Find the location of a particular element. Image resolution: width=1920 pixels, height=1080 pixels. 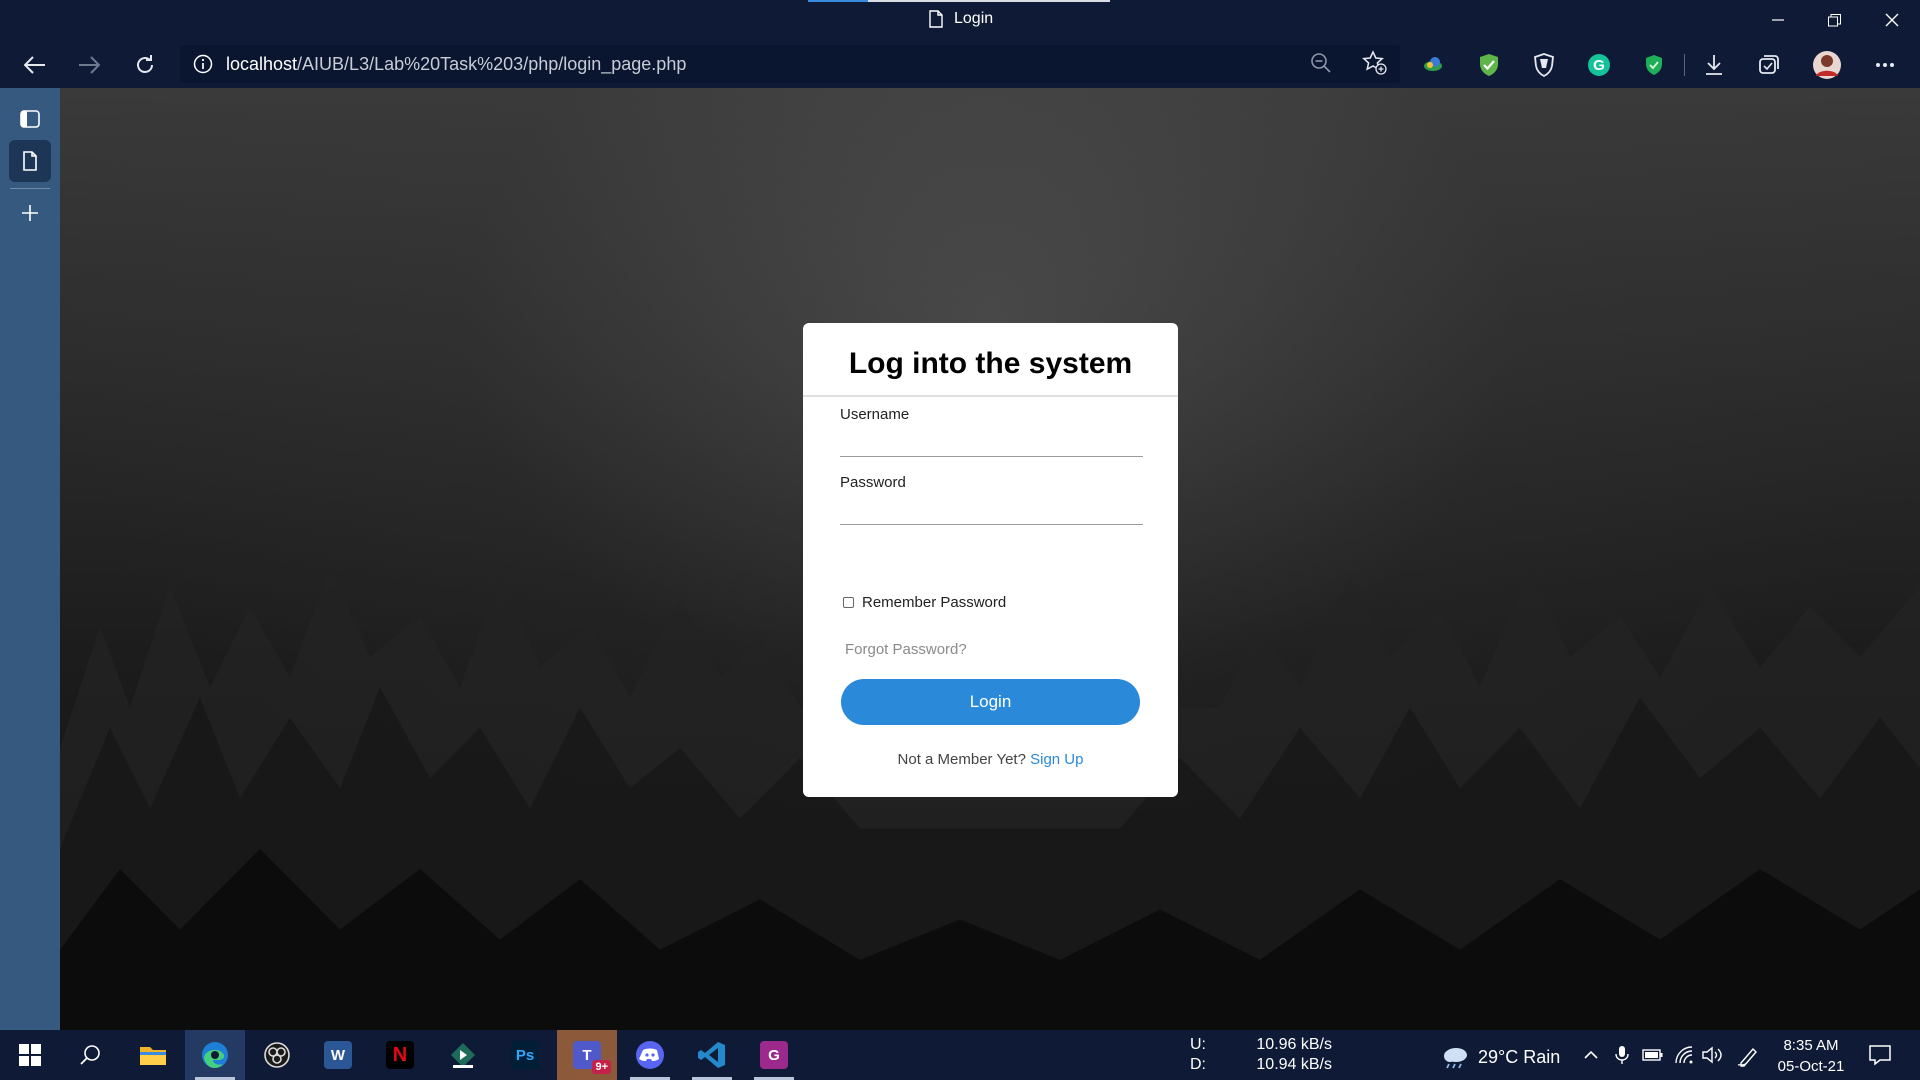

taskbar-edge is located at coordinates (215, 1055).